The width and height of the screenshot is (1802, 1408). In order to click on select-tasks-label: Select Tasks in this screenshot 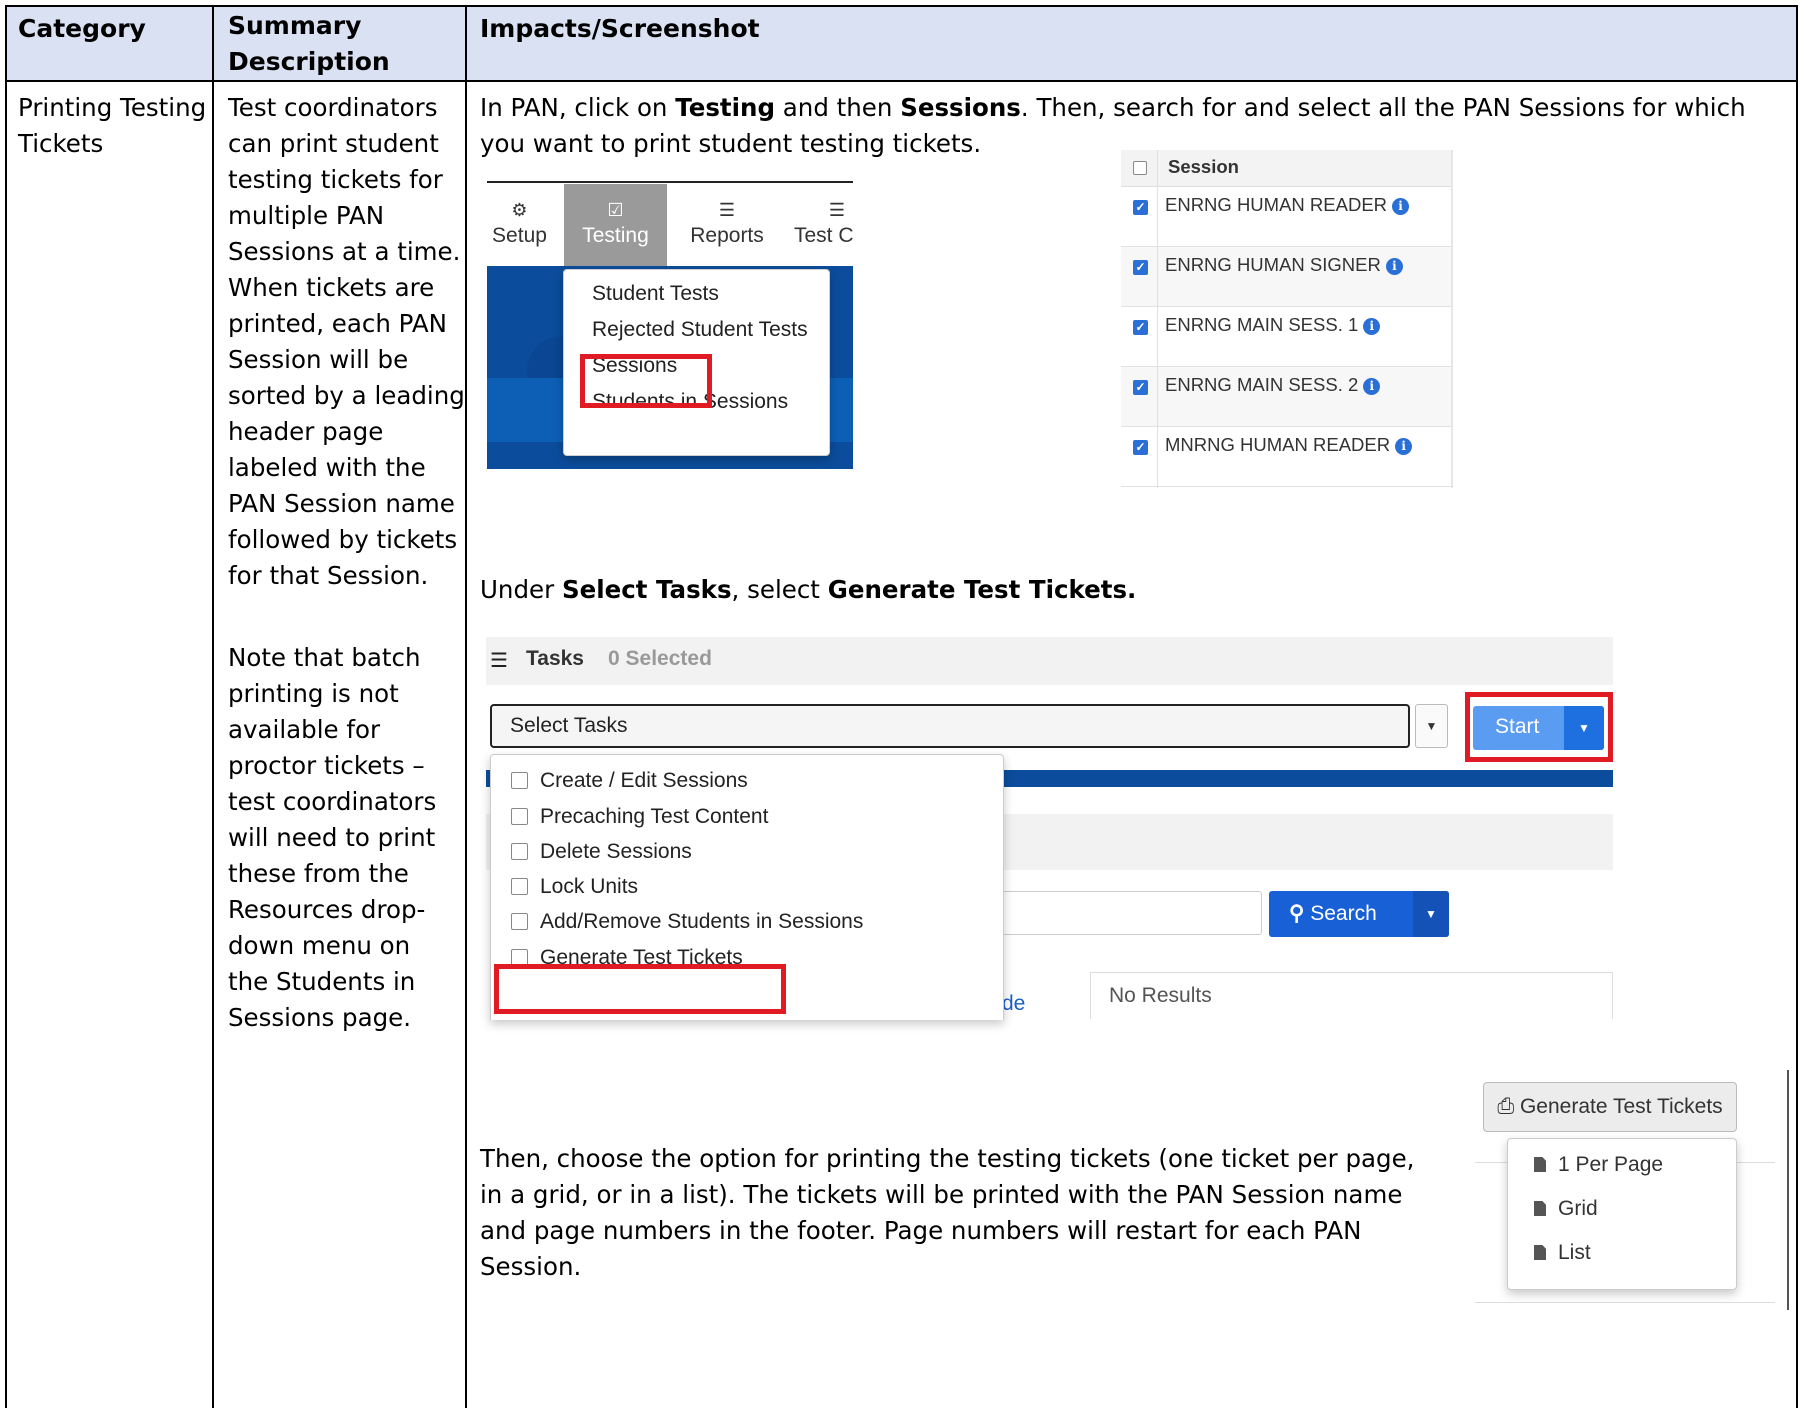, I will do `click(569, 725)`.